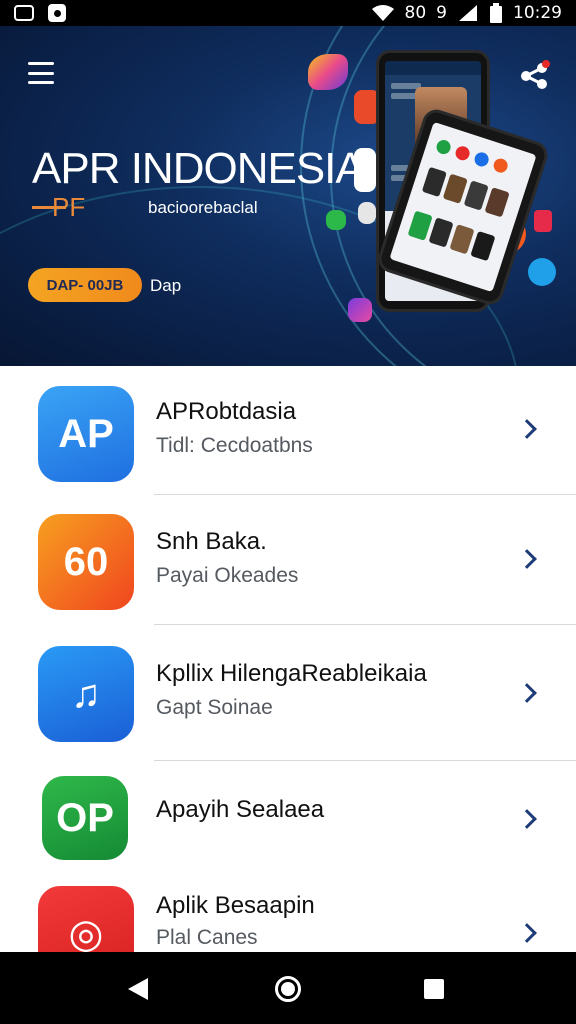 The width and height of the screenshot is (576, 1024). I want to click on hero-logo-text: PF, so click(69, 207).